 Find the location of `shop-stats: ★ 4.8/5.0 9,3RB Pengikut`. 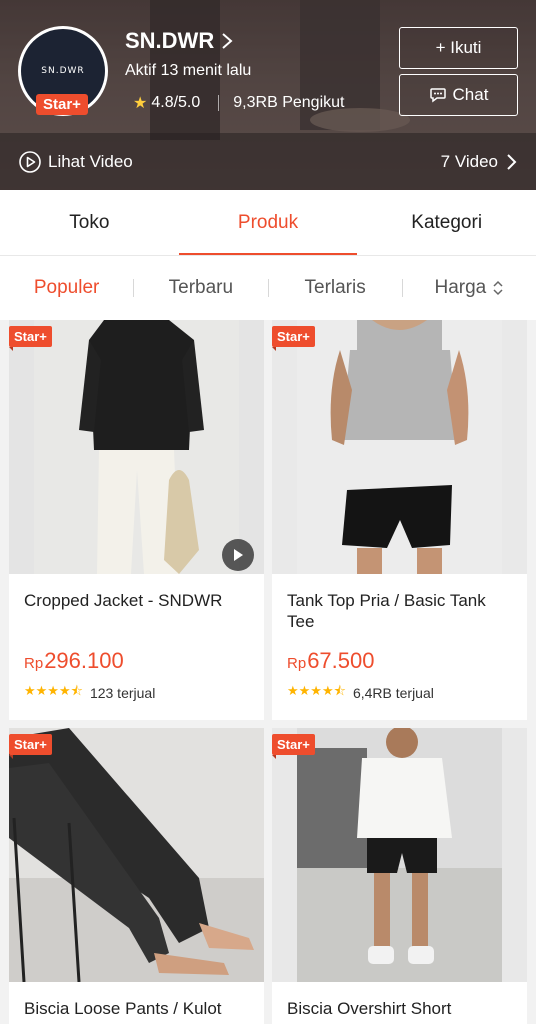

shop-stats: ★ 4.8/5.0 9,3RB Pengikut is located at coordinates (238, 103).